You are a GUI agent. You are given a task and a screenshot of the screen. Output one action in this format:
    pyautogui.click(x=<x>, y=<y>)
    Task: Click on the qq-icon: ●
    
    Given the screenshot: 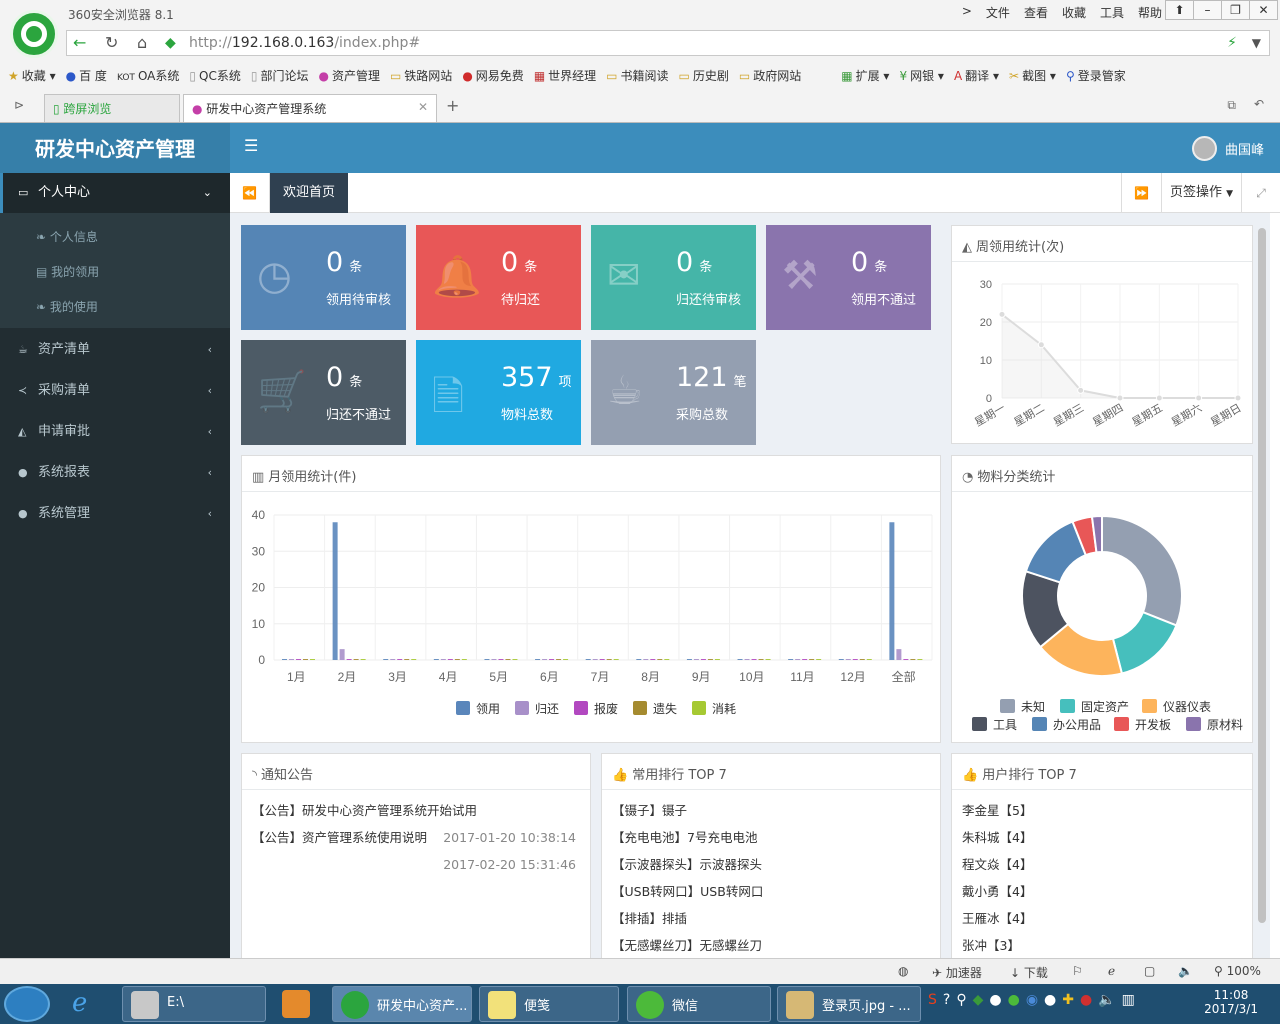 What is the action you would take?
    pyautogui.click(x=1050, y=1000)
    